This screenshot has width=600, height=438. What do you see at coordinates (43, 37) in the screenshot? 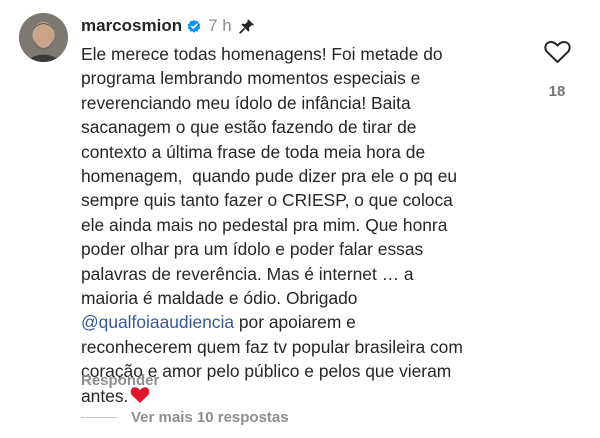
I see `avatar` at bounding box center [43, 37].